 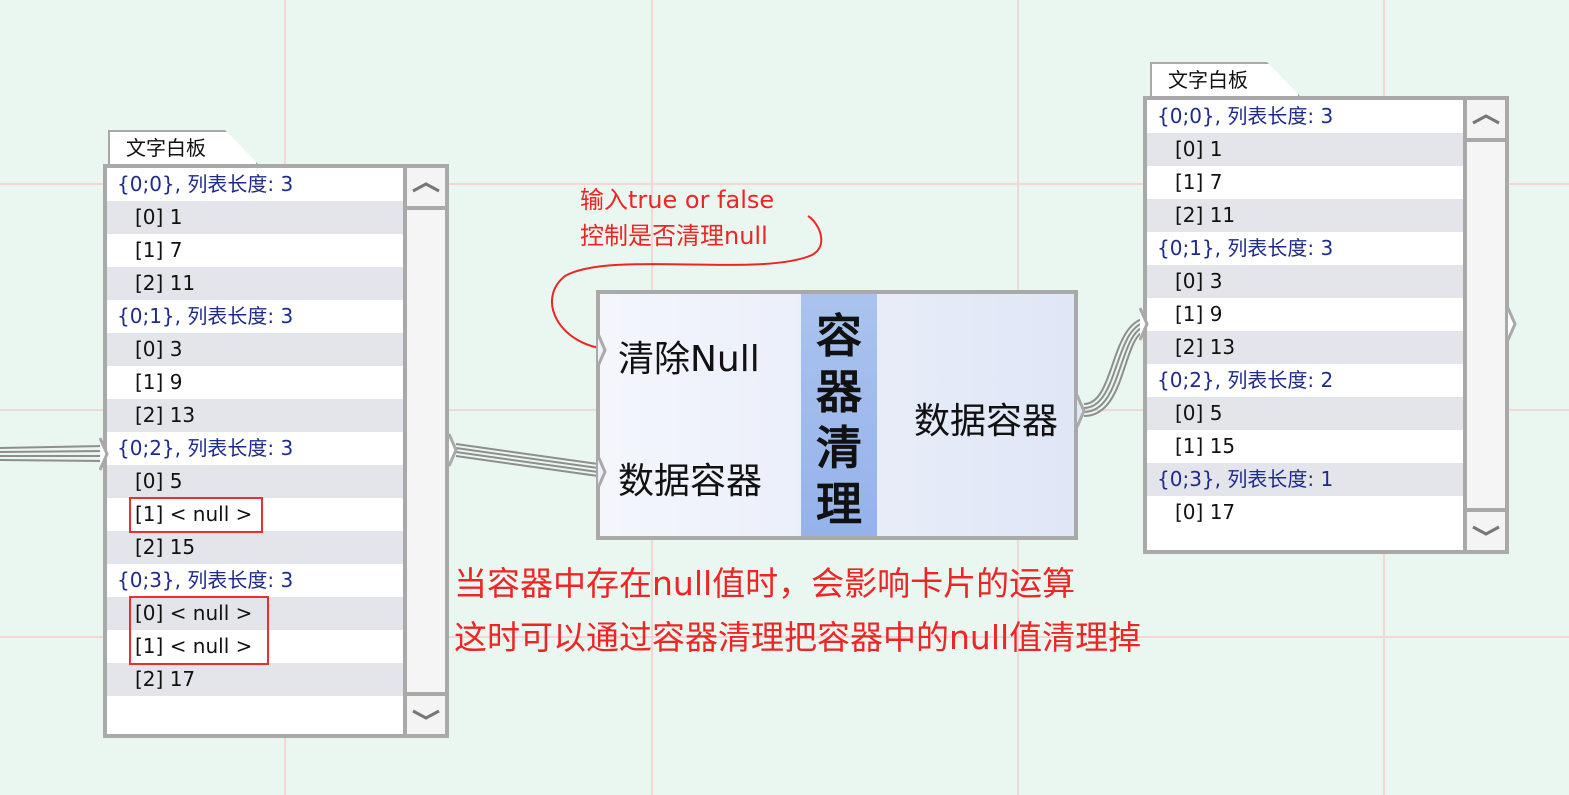 What do you see at coordinates (839, 504) in the screenshot?
I see `component-title-char: 理` at bounding box center [839, 504].